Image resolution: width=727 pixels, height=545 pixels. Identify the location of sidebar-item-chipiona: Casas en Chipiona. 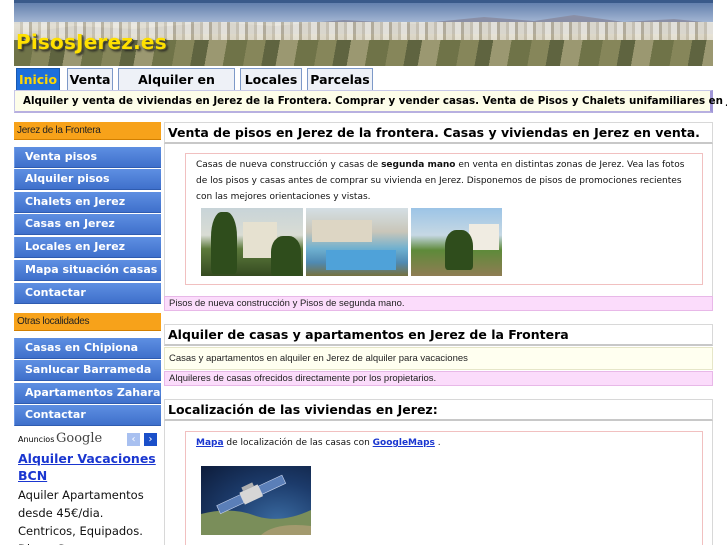
(87, 348).